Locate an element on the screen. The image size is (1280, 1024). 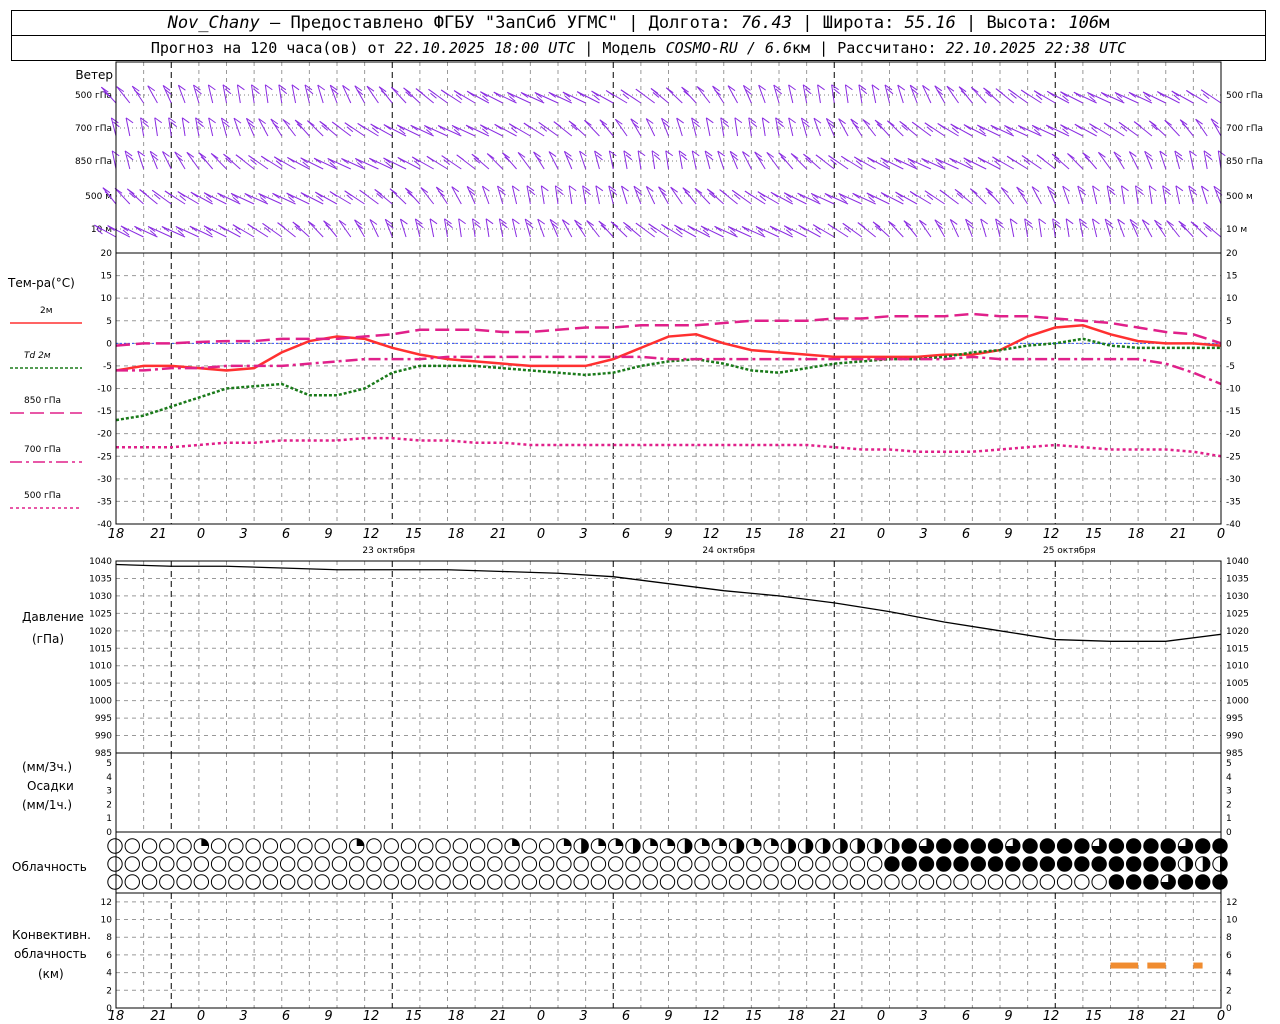
pressure-ytick-left: 1015 is located at coordinates (100, 649).